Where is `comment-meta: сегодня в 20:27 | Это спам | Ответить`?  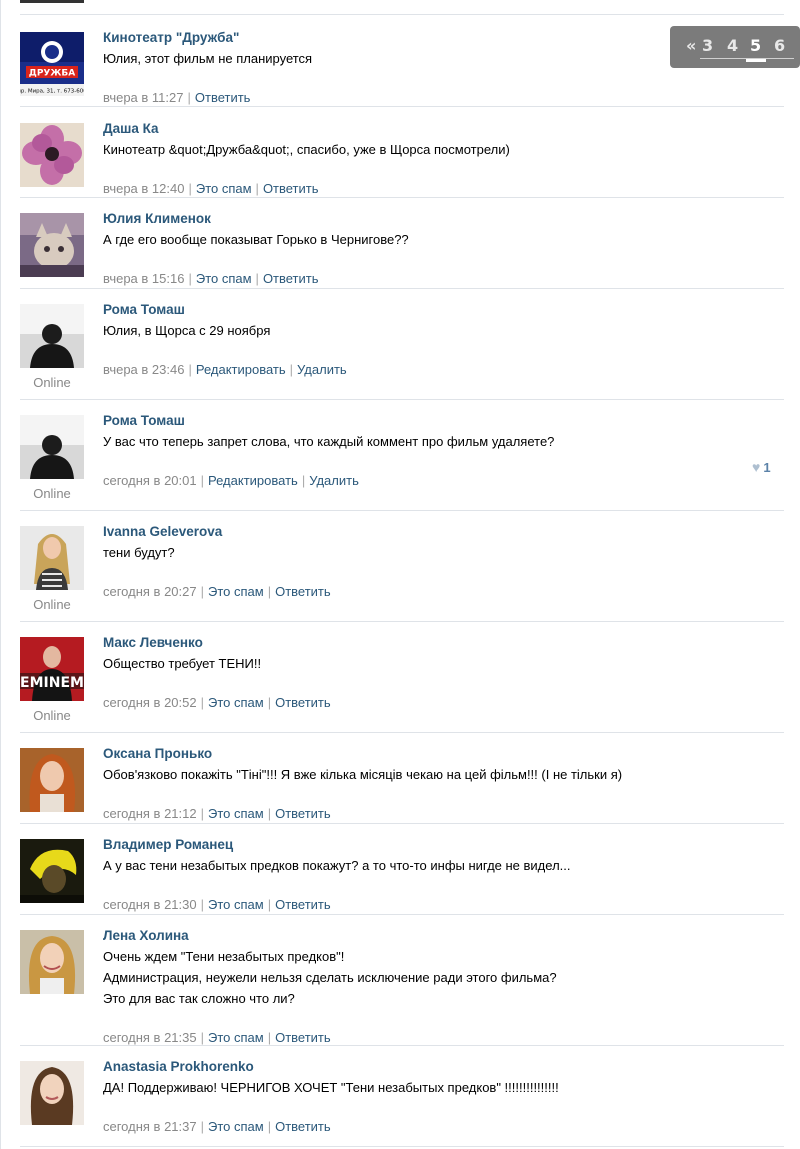
comment-meta: сегодня в 20:27 | Это спам | Ответить is located at coordinates (217, 591).